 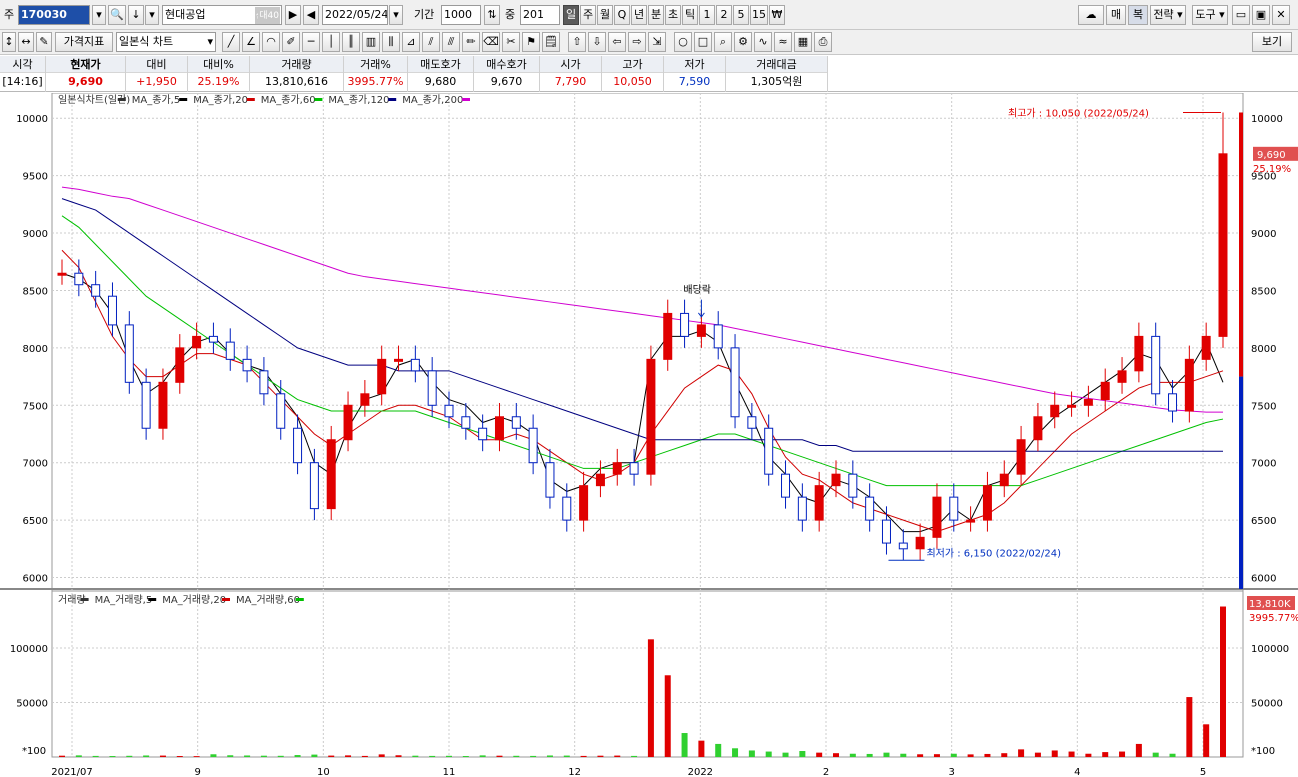 I want to click on up-down-icon: ↕, so click(x=9, y=42).